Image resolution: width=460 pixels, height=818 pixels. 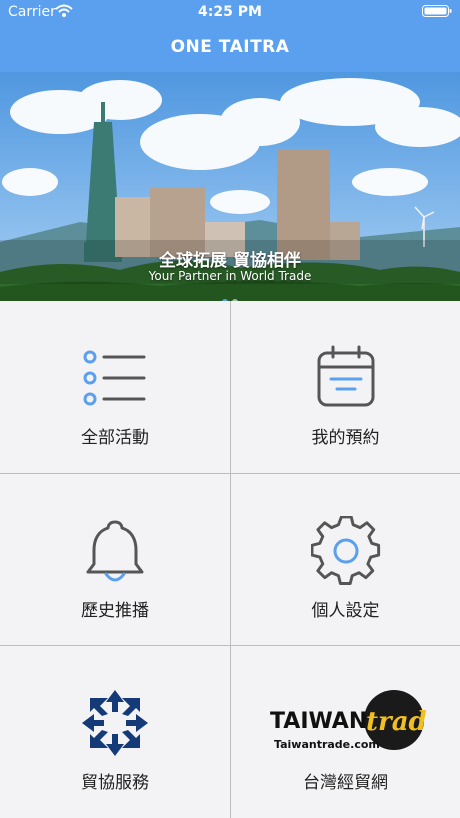 I want to click on page-indicator, so click(x=230, y=295).